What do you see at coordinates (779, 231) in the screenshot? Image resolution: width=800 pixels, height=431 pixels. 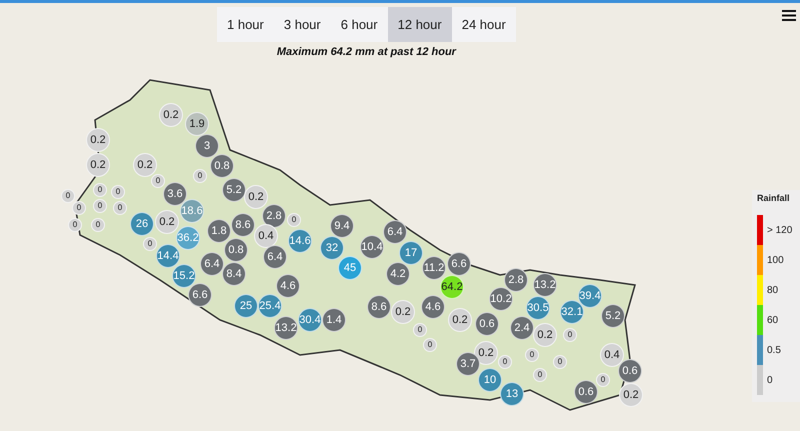 I see `legend-label: > 120` at bounding box center [779, 231].